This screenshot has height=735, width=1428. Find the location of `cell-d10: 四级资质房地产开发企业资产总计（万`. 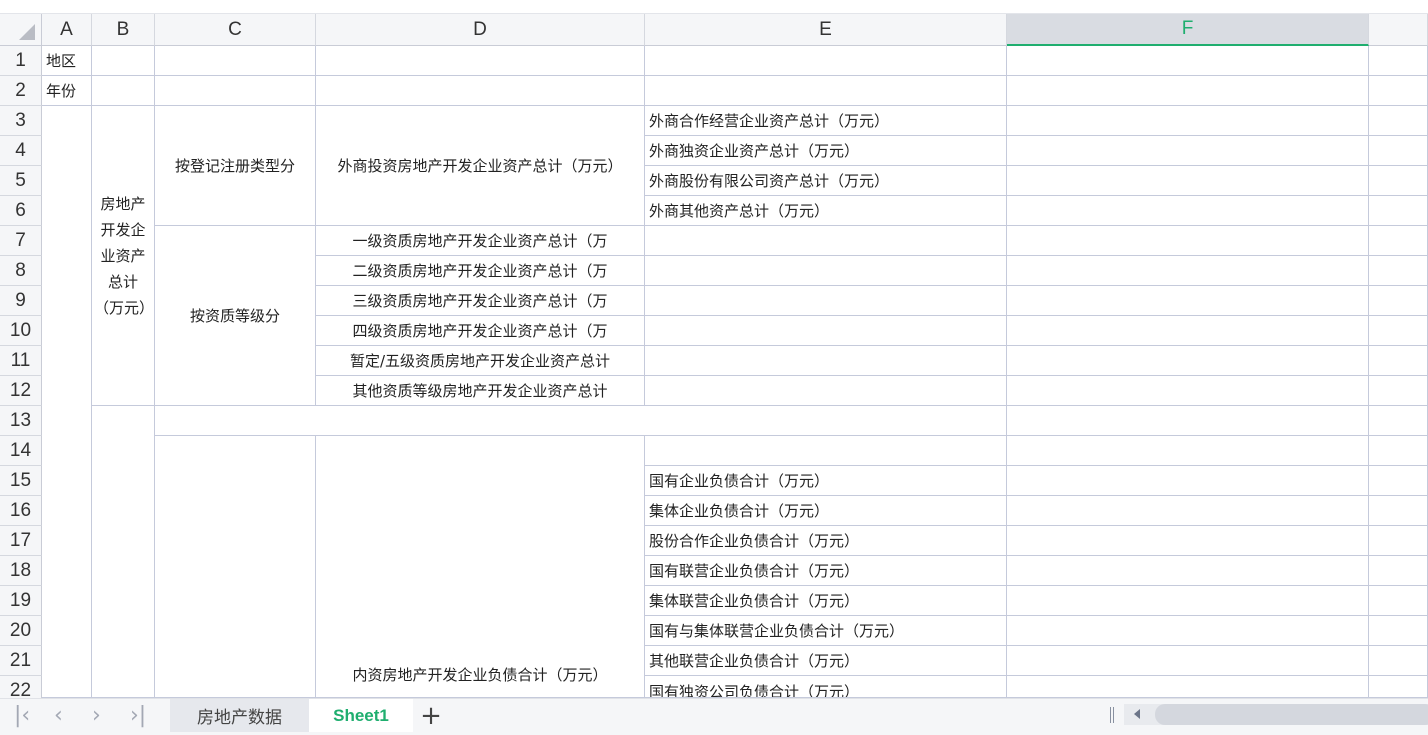

cell-d10: 四级资质房地产开发企业资产总计（万 is located at coordinates (480, 331).